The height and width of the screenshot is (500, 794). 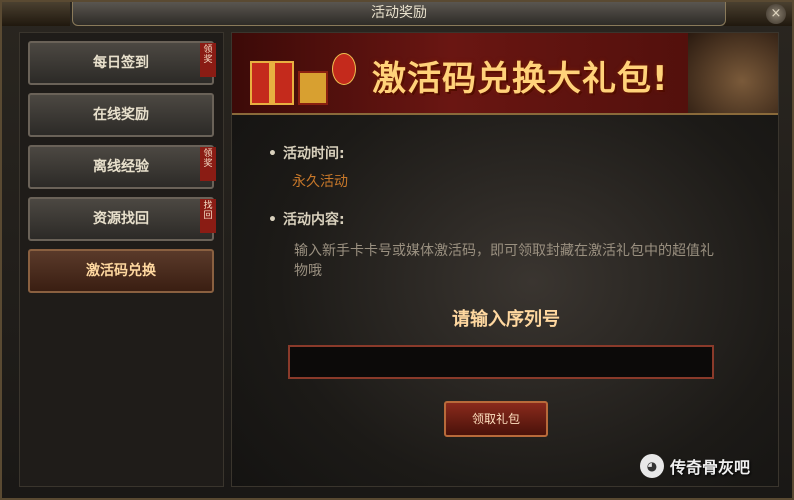 I want to click on window-corner-right: ×, so click(x=758, y=14).